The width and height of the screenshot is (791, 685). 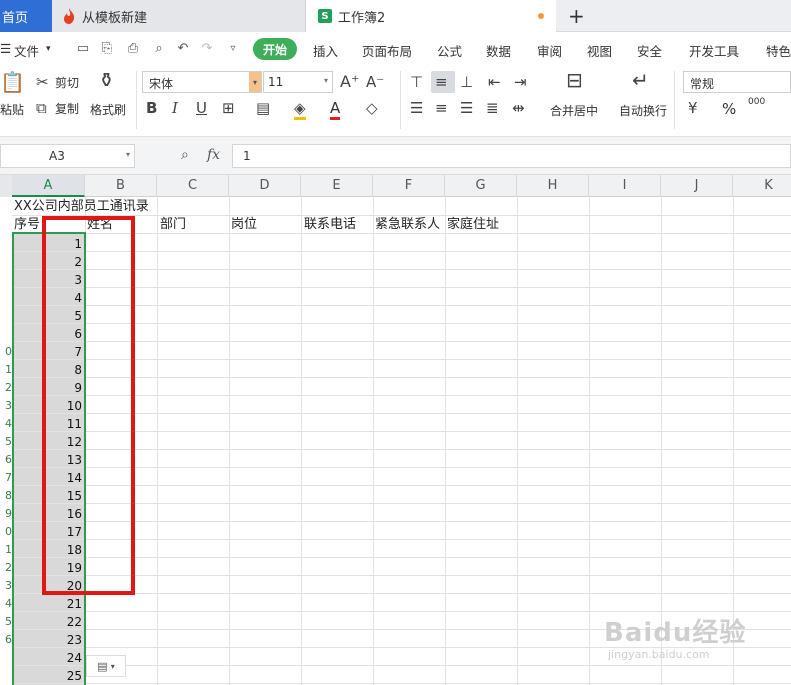 What do you see at coordinates (233, 49) in the screenshot?
I see `quick-access-more-icon: ▿` at bounding box center [233, 49].